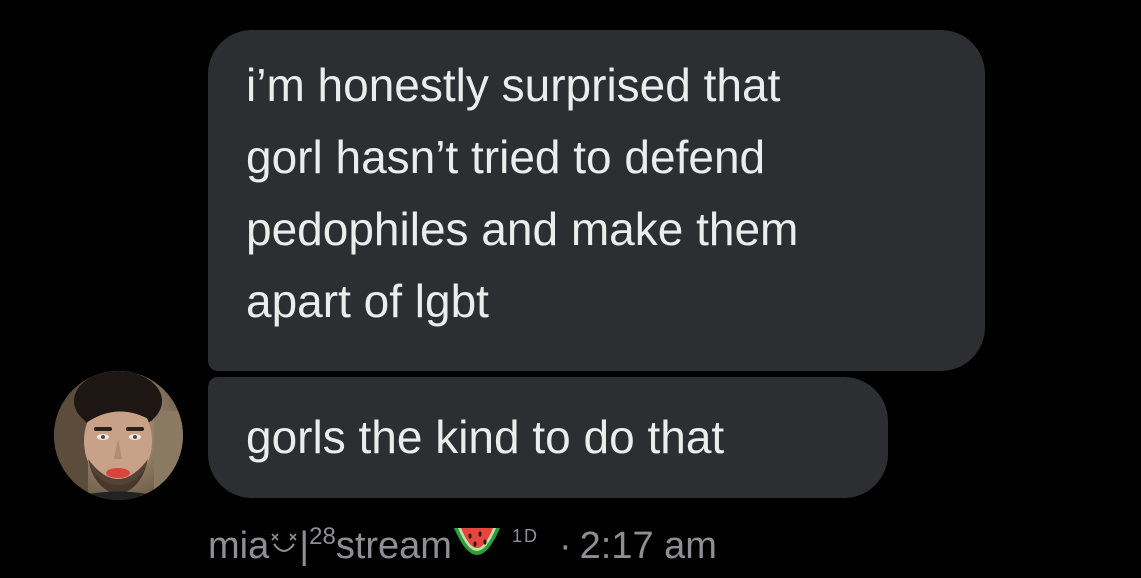 The height and width of the screenshot is (578, 1141). Describe the element at coordinates (394, 546) in the screenshot. I see `sender-name-suffix: stream` at that location.